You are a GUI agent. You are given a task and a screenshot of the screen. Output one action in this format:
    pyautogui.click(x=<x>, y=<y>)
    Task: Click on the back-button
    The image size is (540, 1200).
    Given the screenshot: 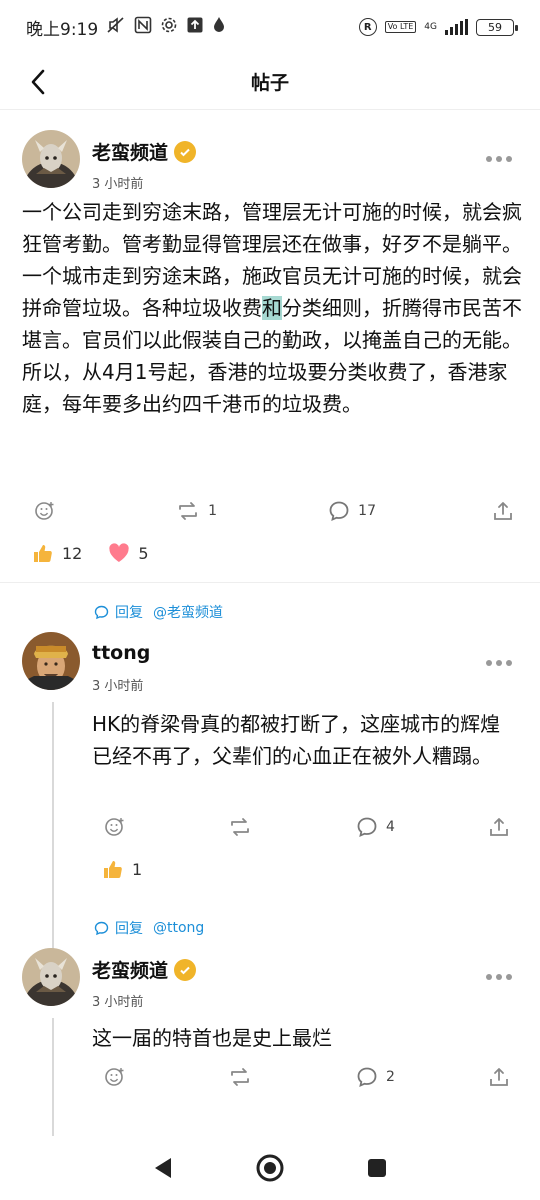 What is the action you would take?
    pyautogui.click(x=38, y=82)
    